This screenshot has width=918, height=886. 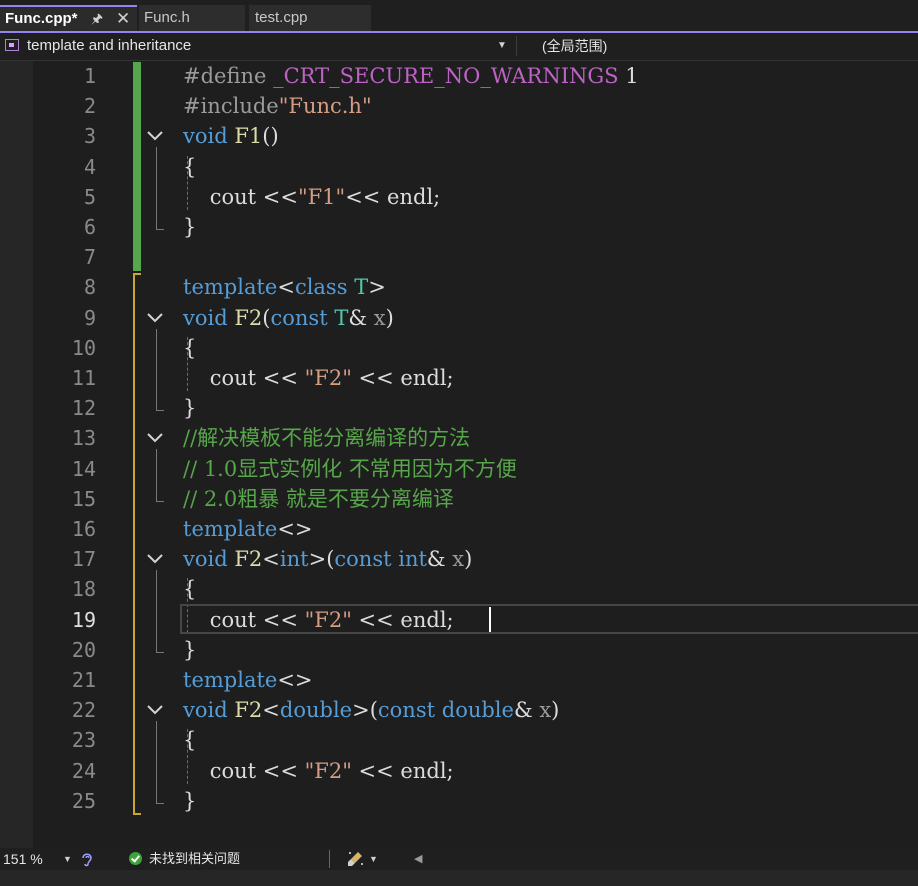 What do you see at coordinates (23, 859) in the screenshot?
I see `zoom-level: 151 %` at bounding box center [23, 859].